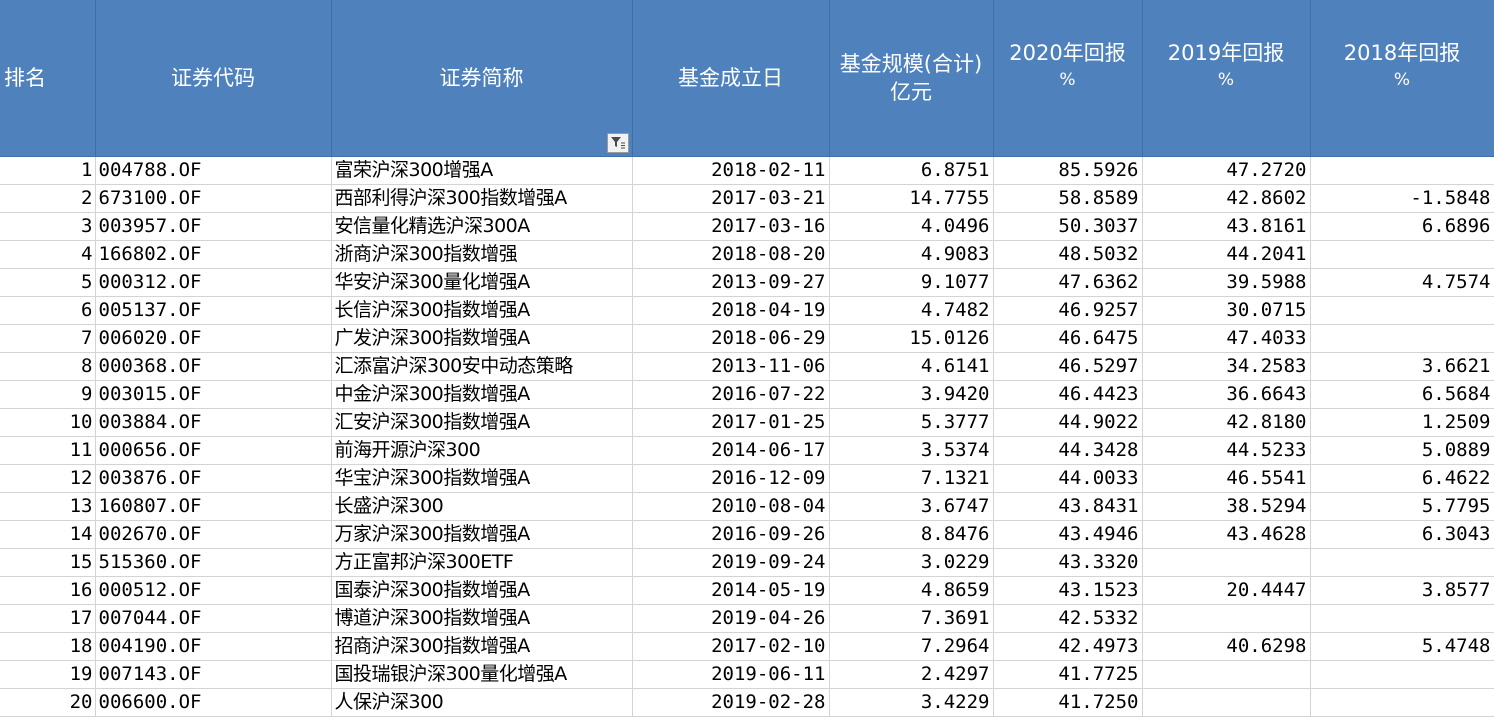  I want to click on cell-name: 华安沪深300量化增强A, so click(482, 282).